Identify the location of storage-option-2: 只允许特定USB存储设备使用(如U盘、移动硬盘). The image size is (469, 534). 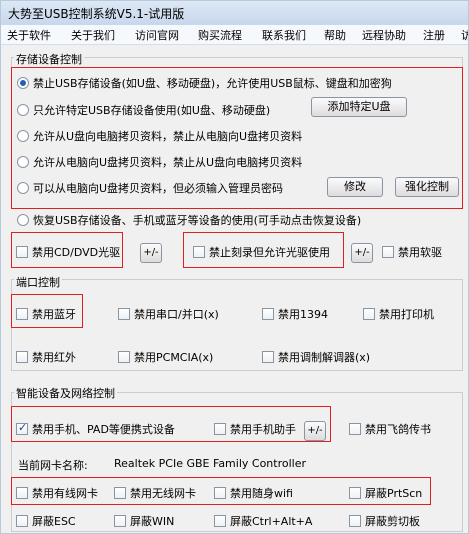
(143, 110).